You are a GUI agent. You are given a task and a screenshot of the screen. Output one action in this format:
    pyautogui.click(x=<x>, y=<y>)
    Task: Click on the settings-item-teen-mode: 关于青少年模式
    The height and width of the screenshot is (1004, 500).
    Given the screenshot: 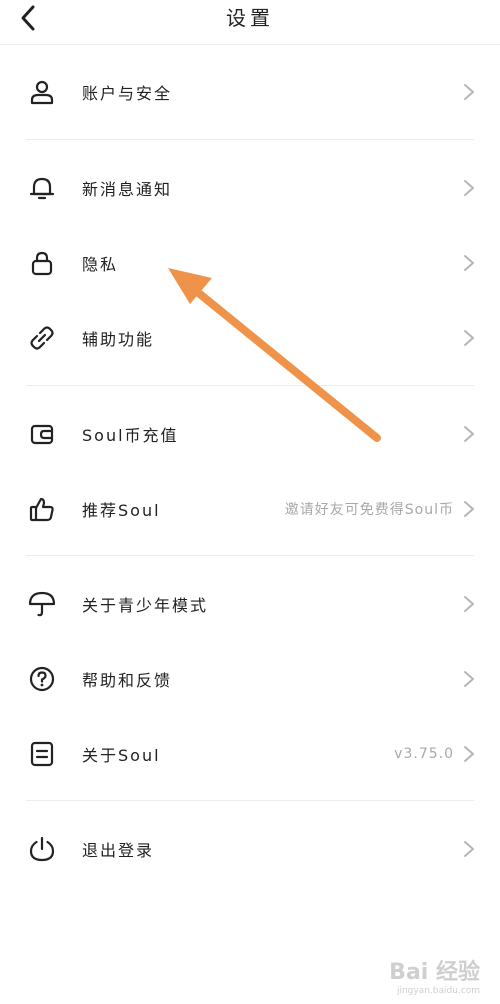 What is the action you would take?
    pyautogui.click(x=250, y=603)
    